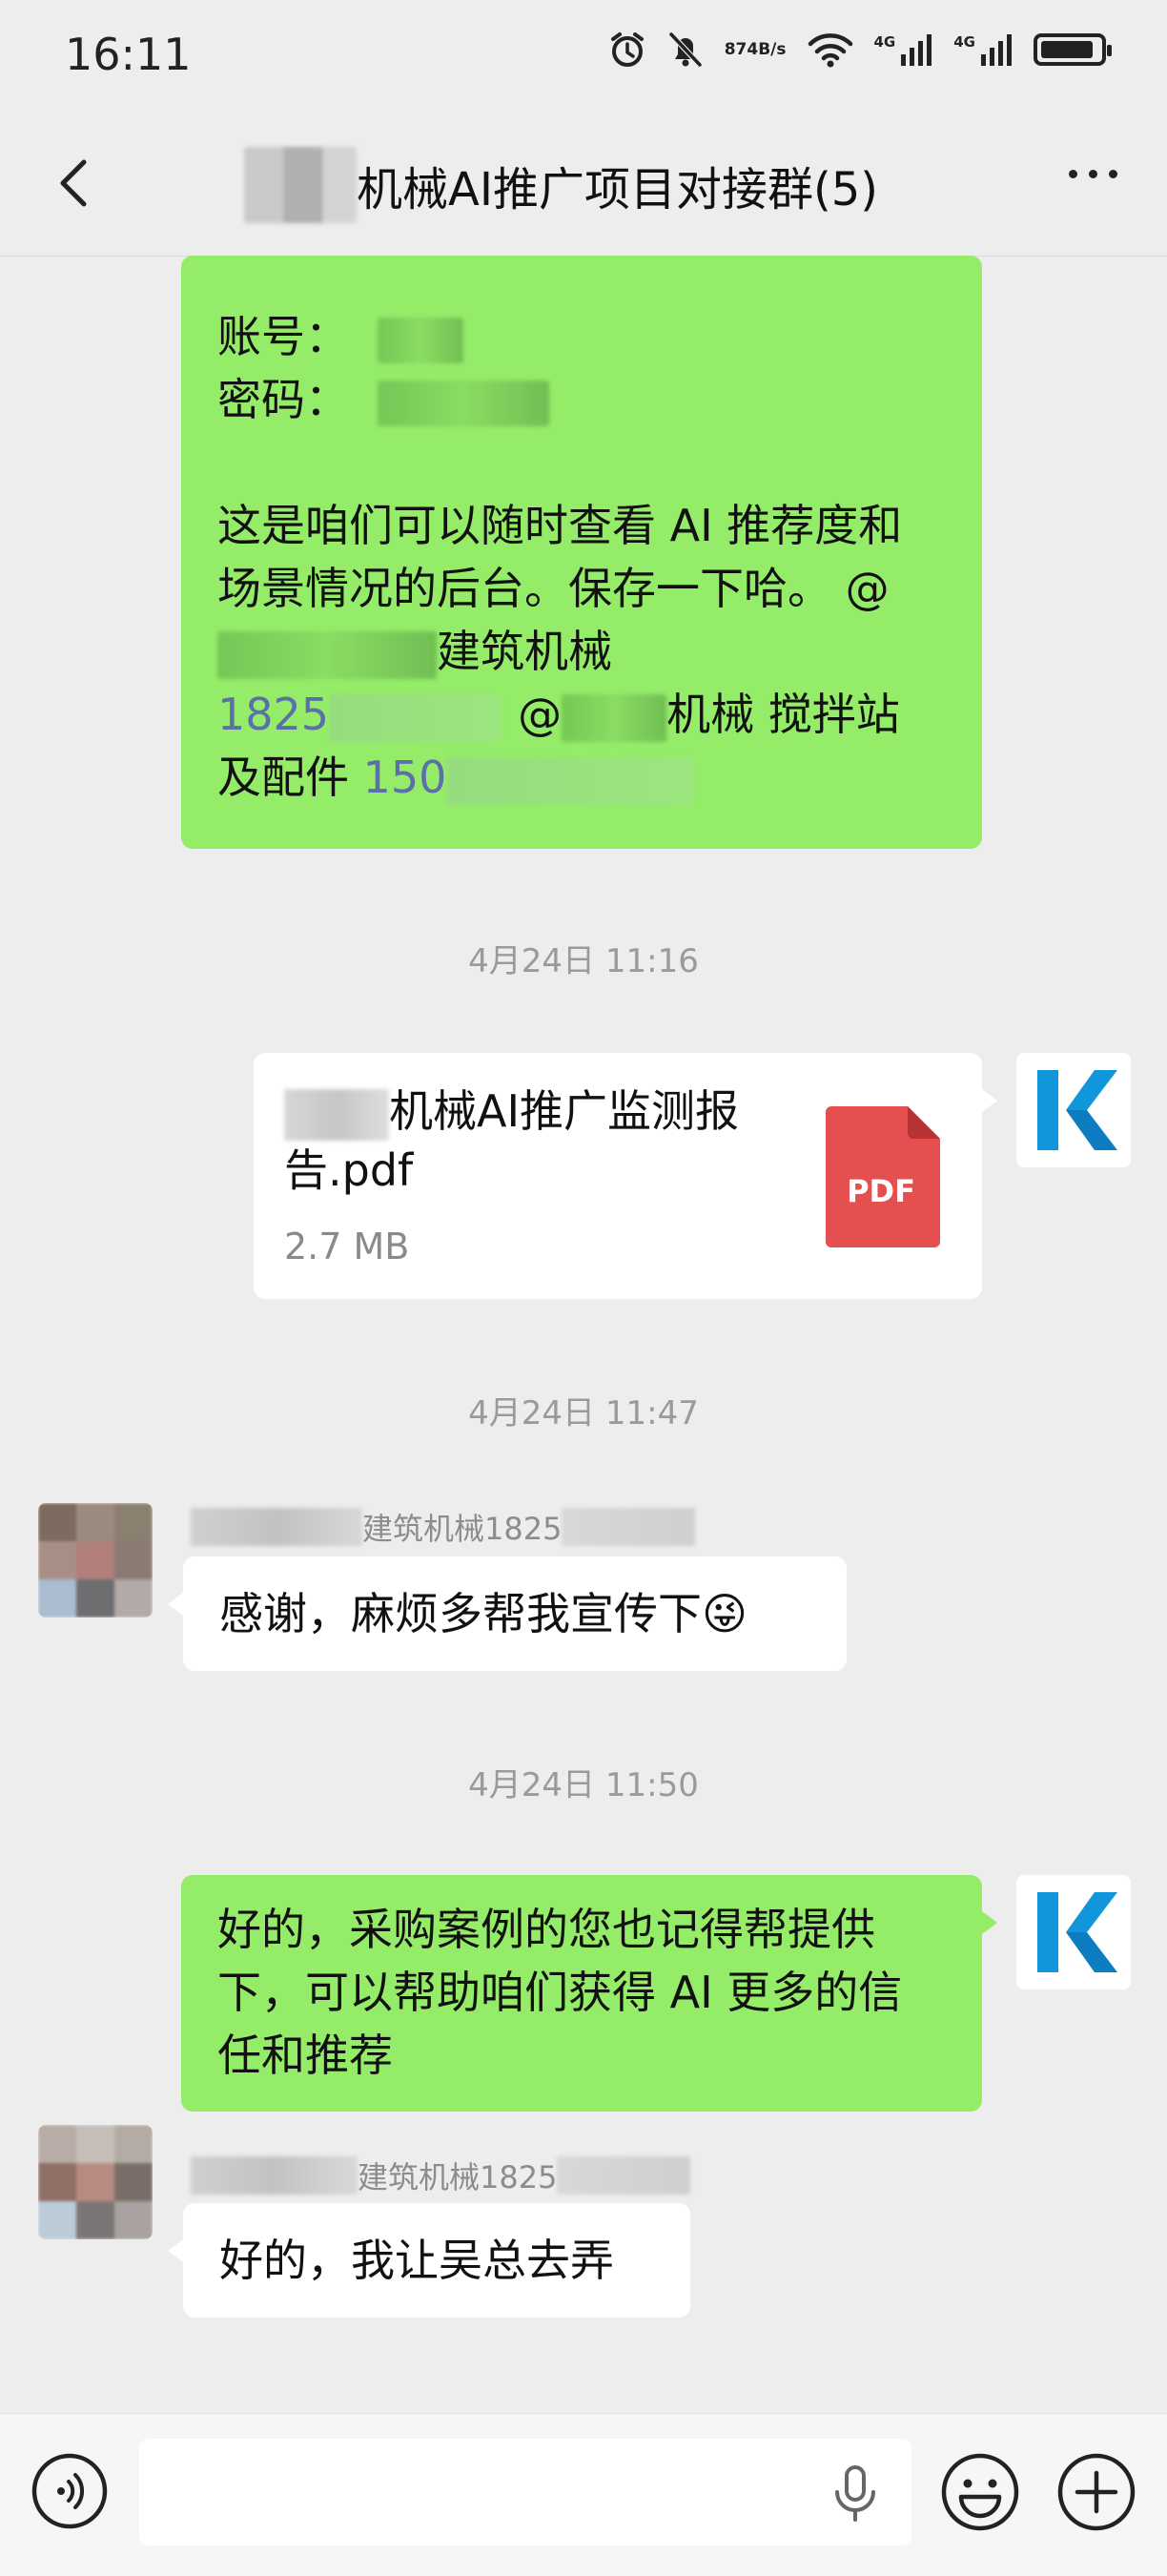  I want to click on message-text-line: 下，可以帮助咱们获得 AI 更多的信, so click(560, 1993).